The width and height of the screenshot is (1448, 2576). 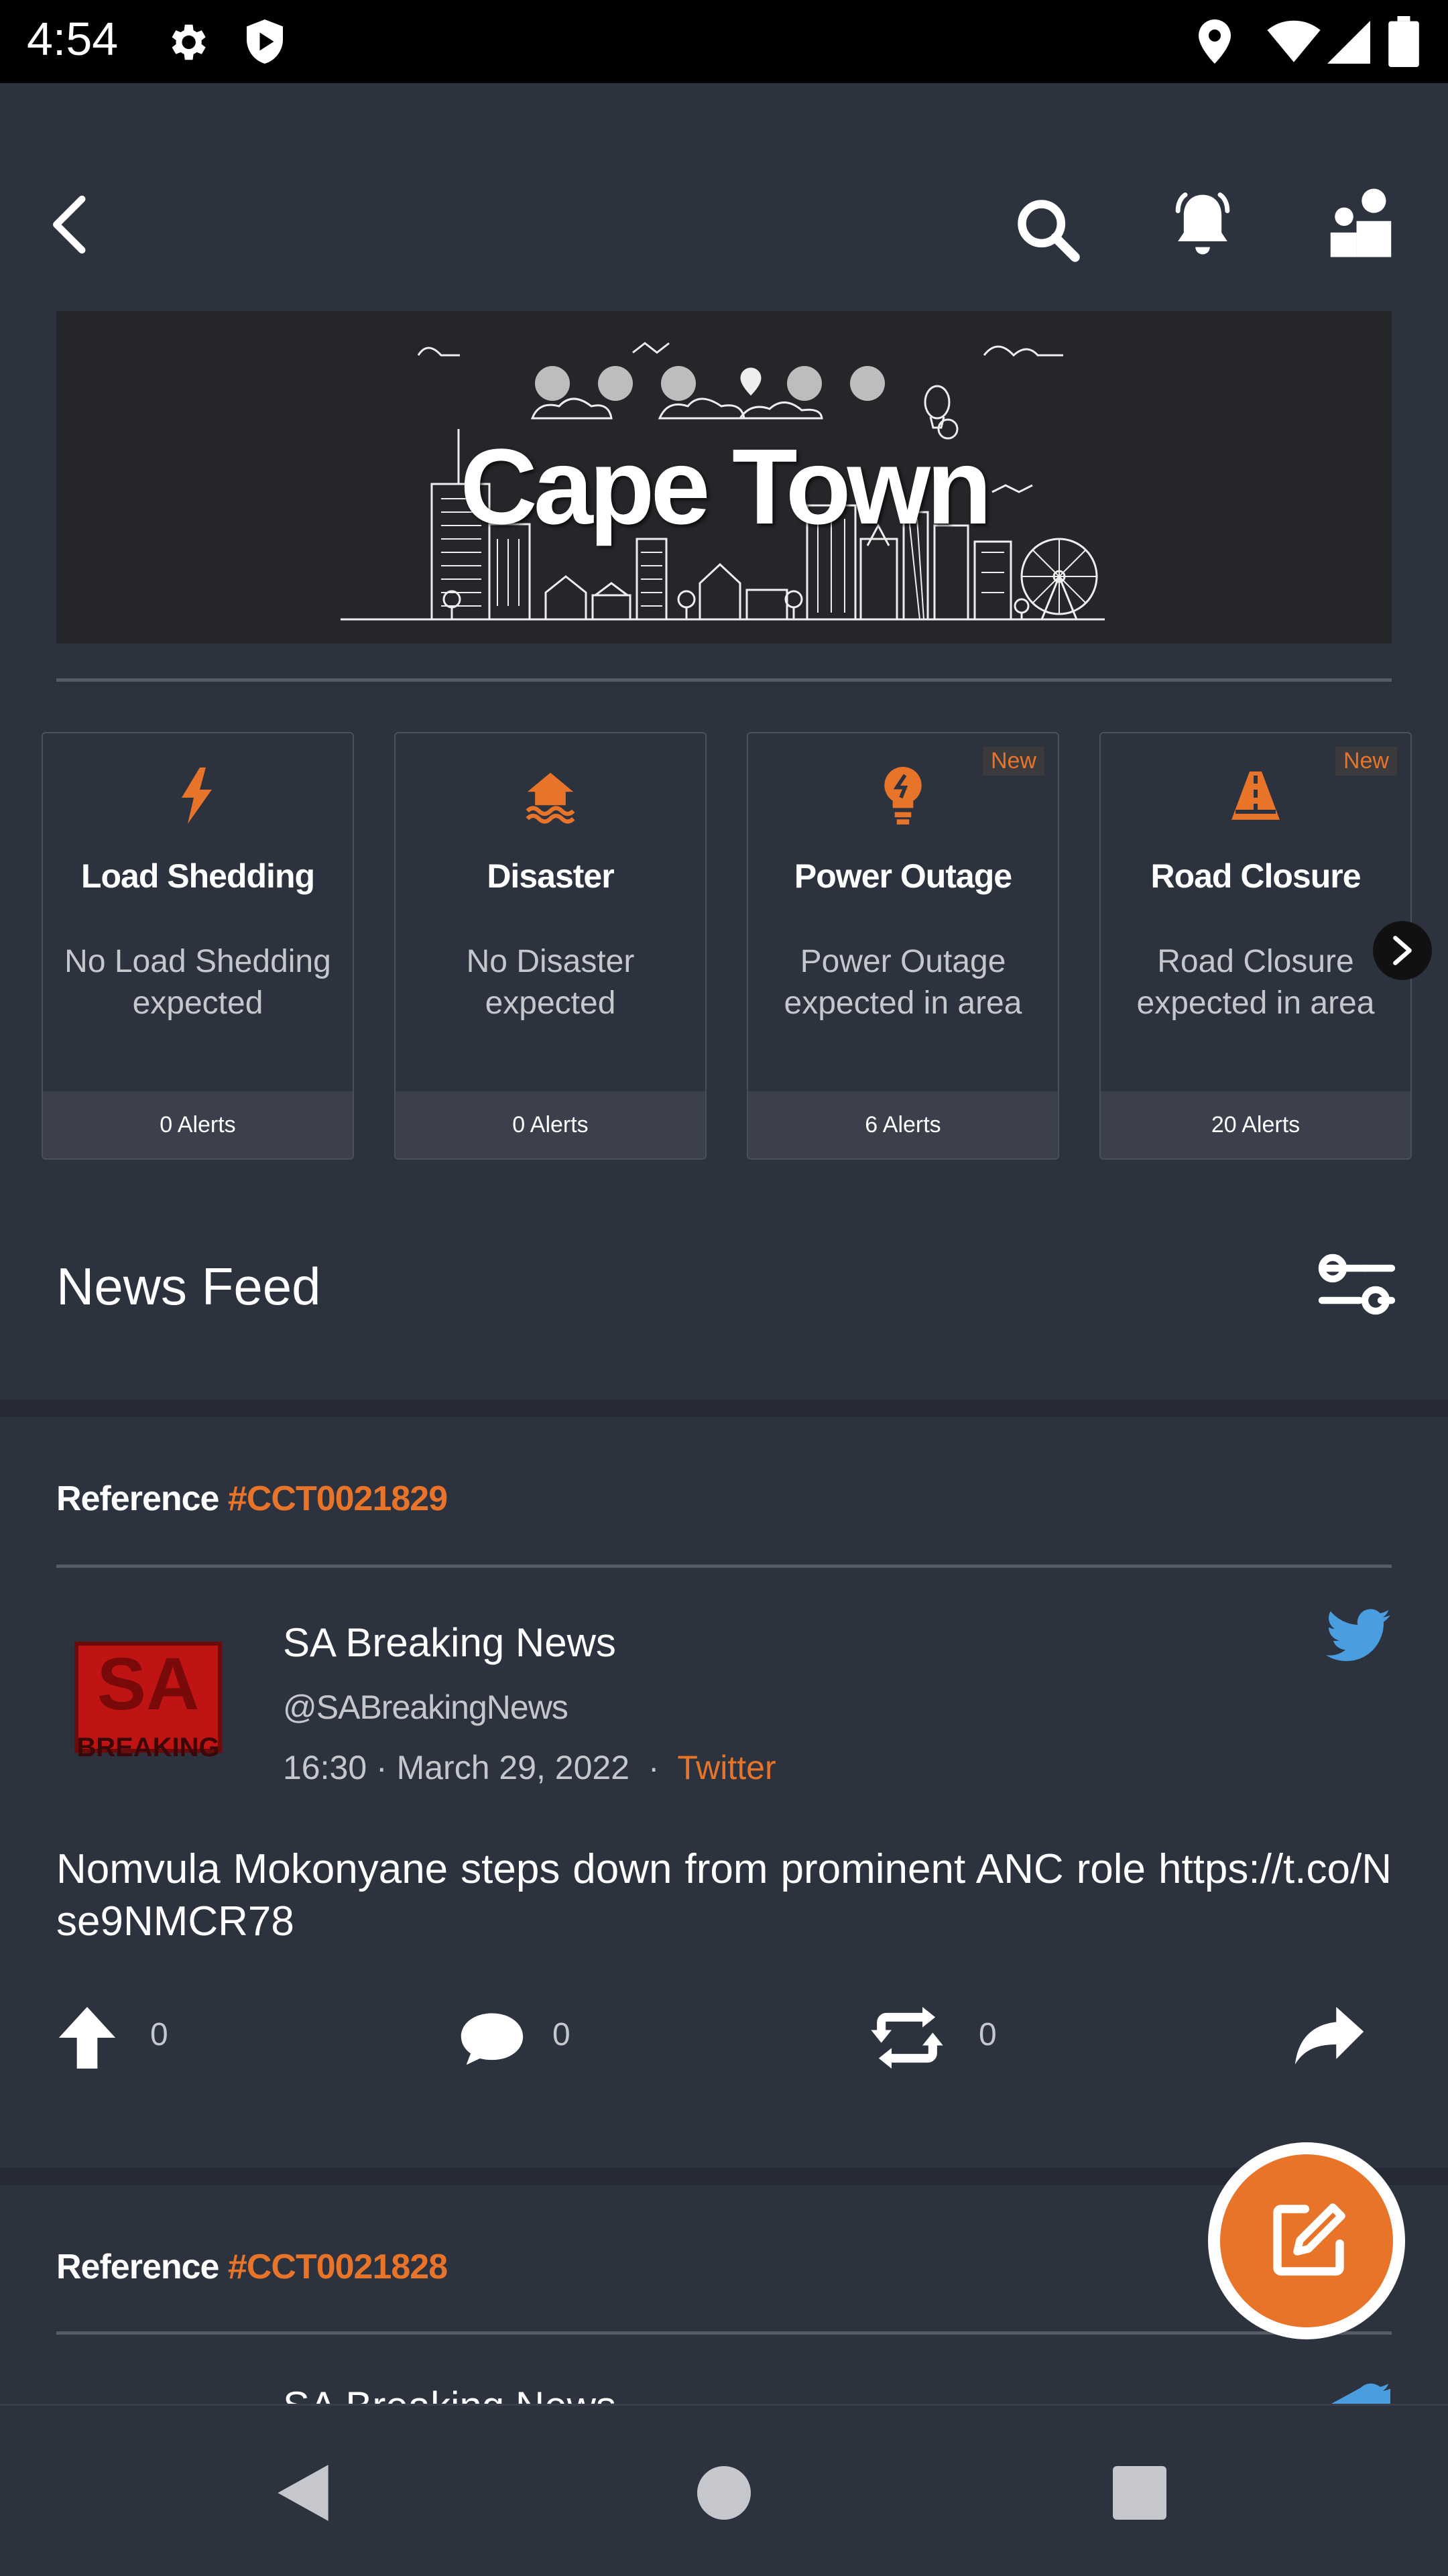 I want to click on comment-count: 0, so click(x=561, y=2034).